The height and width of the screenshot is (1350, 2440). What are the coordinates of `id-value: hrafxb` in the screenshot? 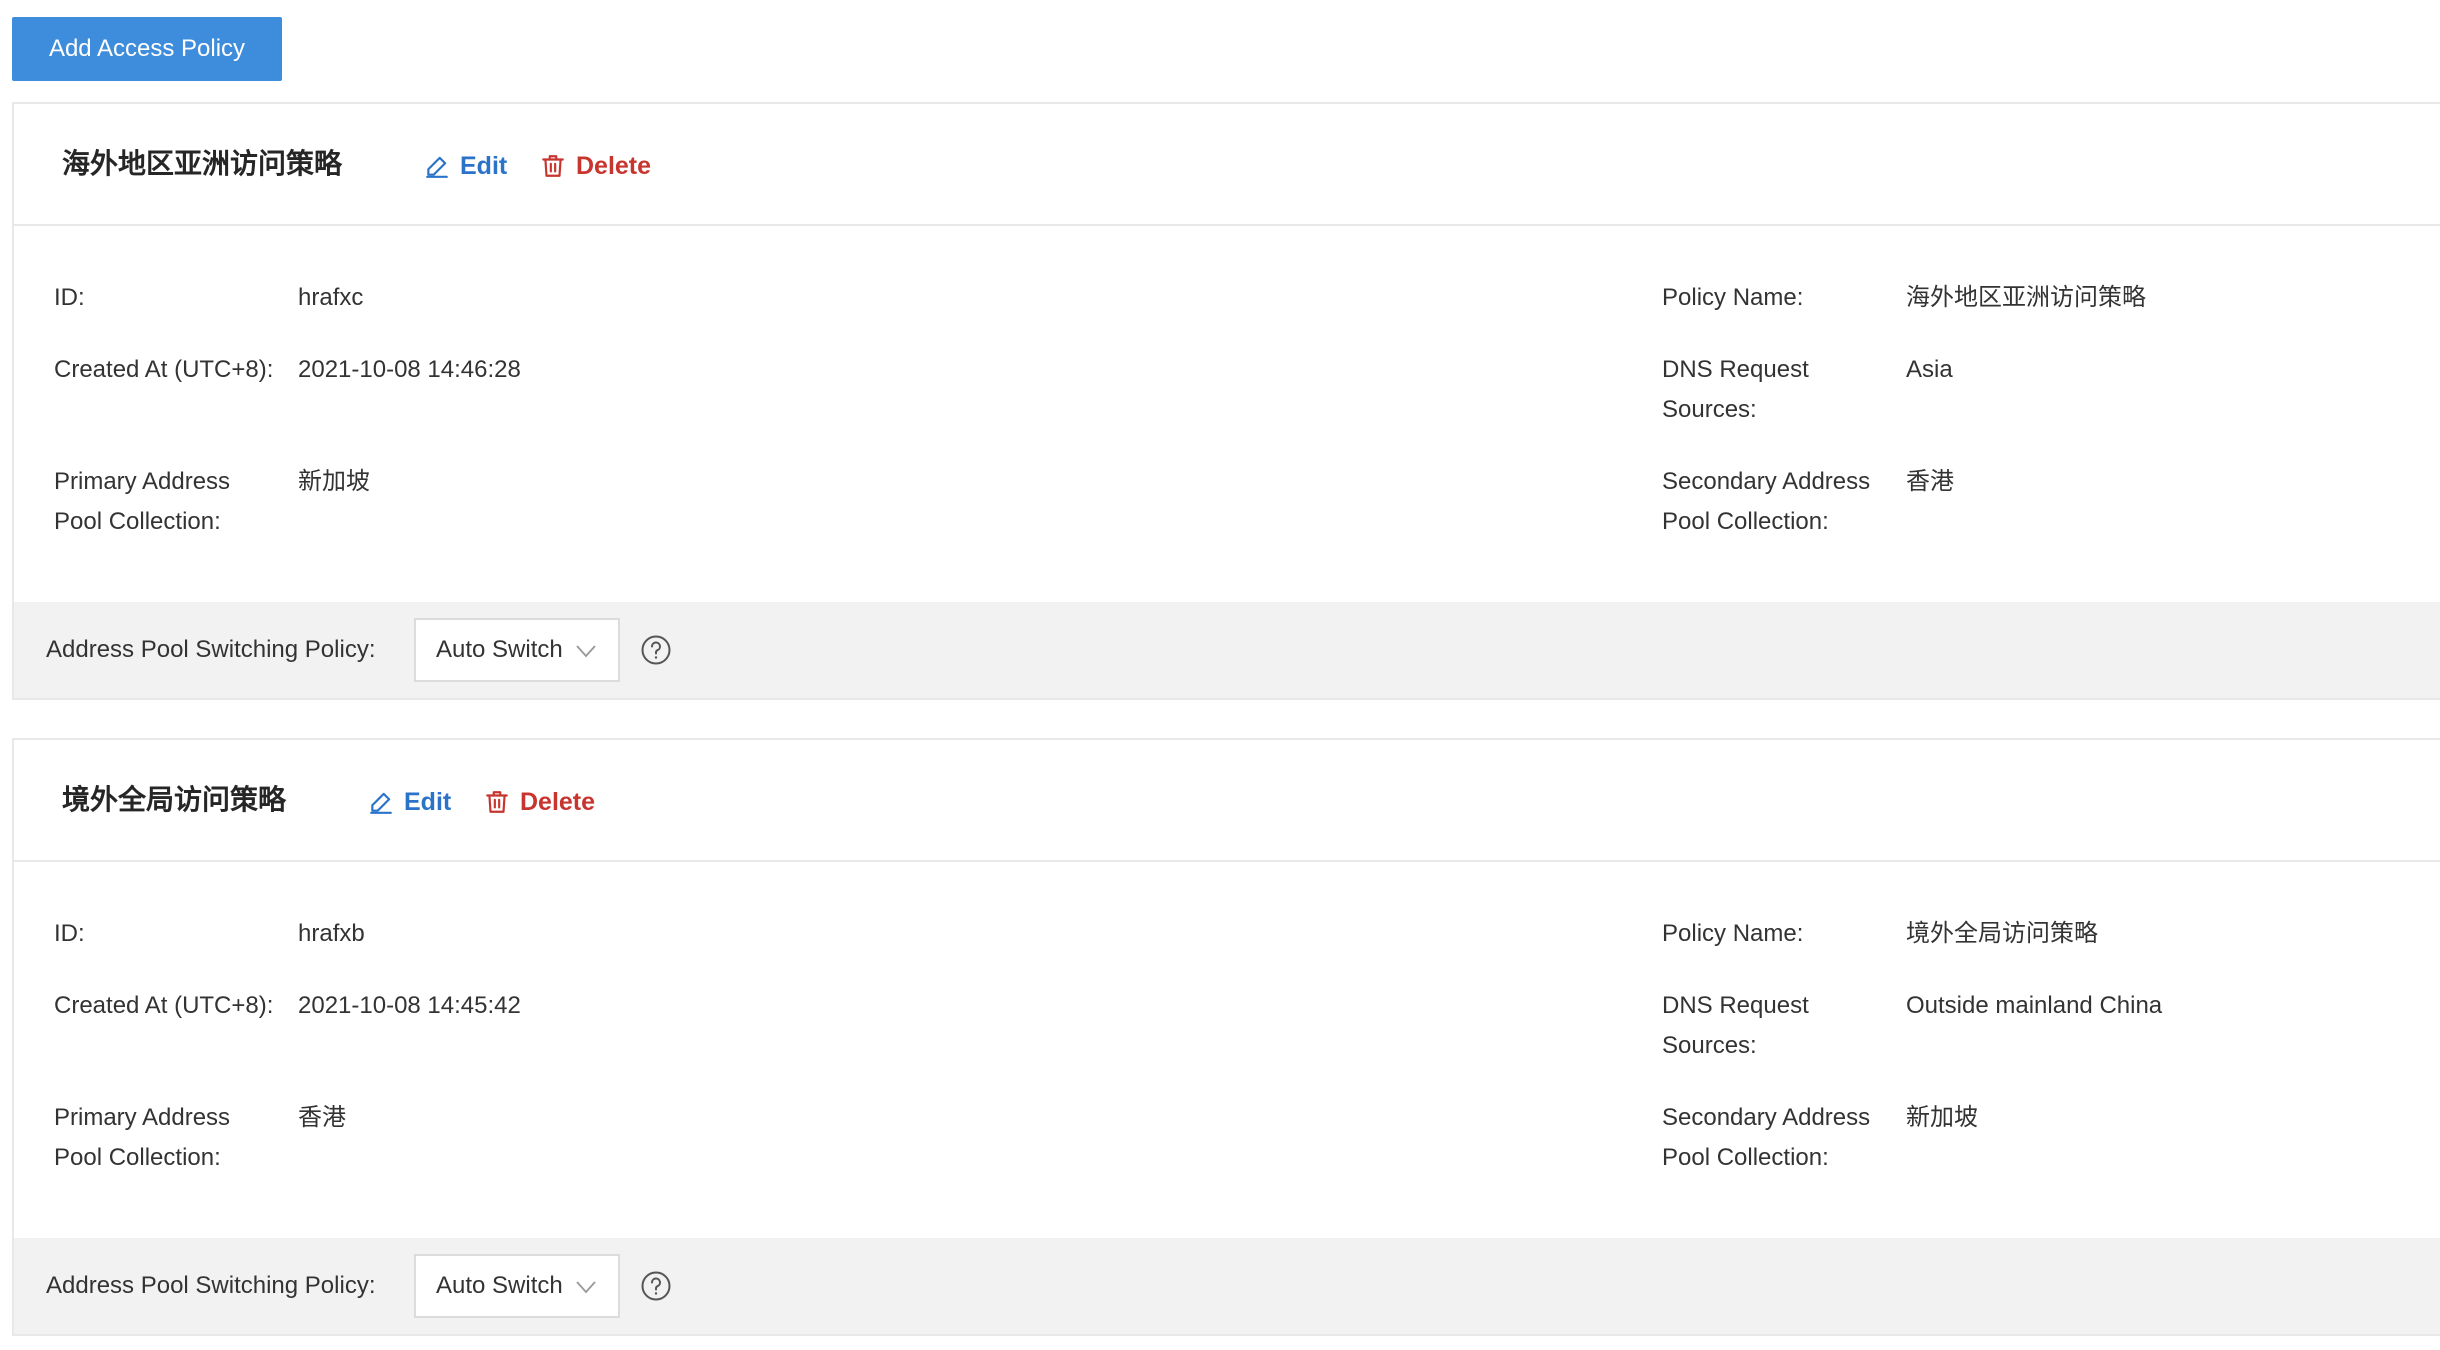 It's located at (331, 933).